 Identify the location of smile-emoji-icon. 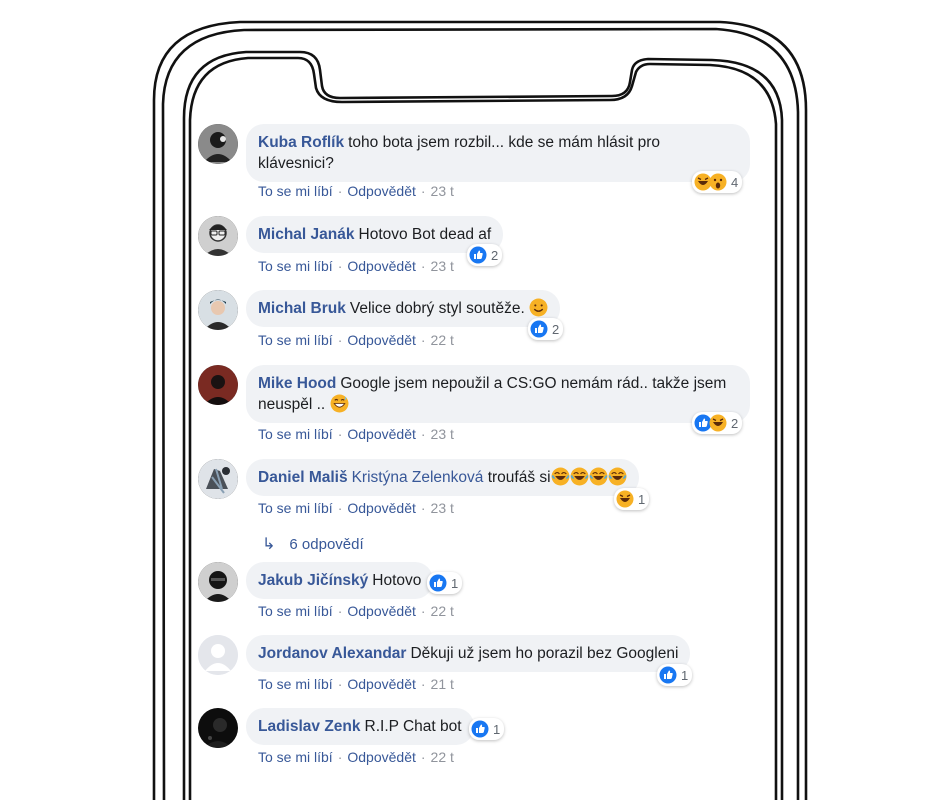
(538, 307).